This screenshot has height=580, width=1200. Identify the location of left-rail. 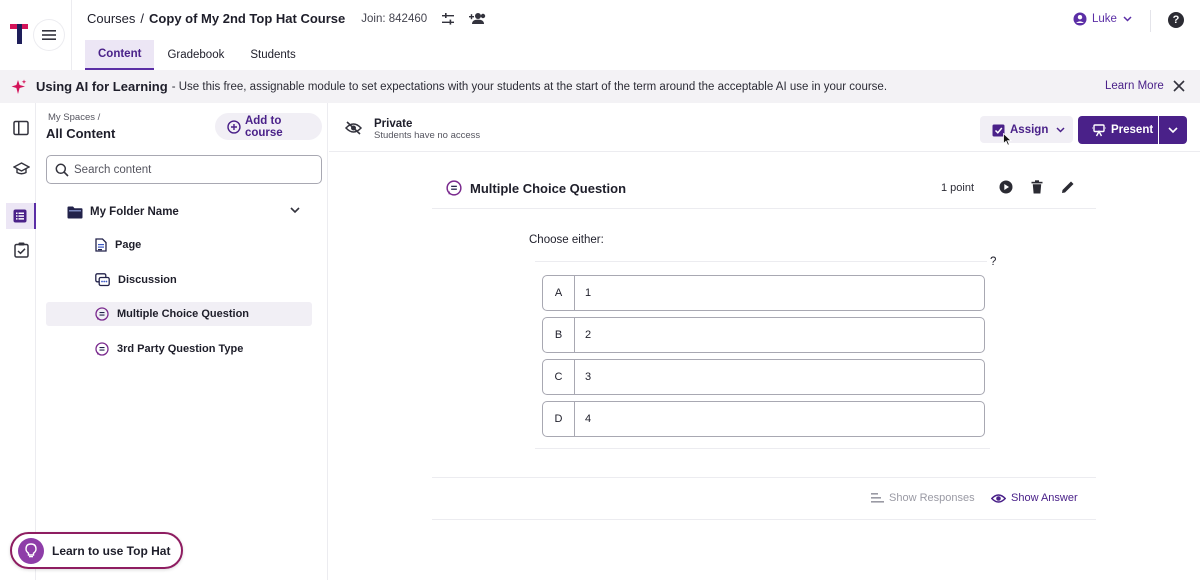
(18, 341).